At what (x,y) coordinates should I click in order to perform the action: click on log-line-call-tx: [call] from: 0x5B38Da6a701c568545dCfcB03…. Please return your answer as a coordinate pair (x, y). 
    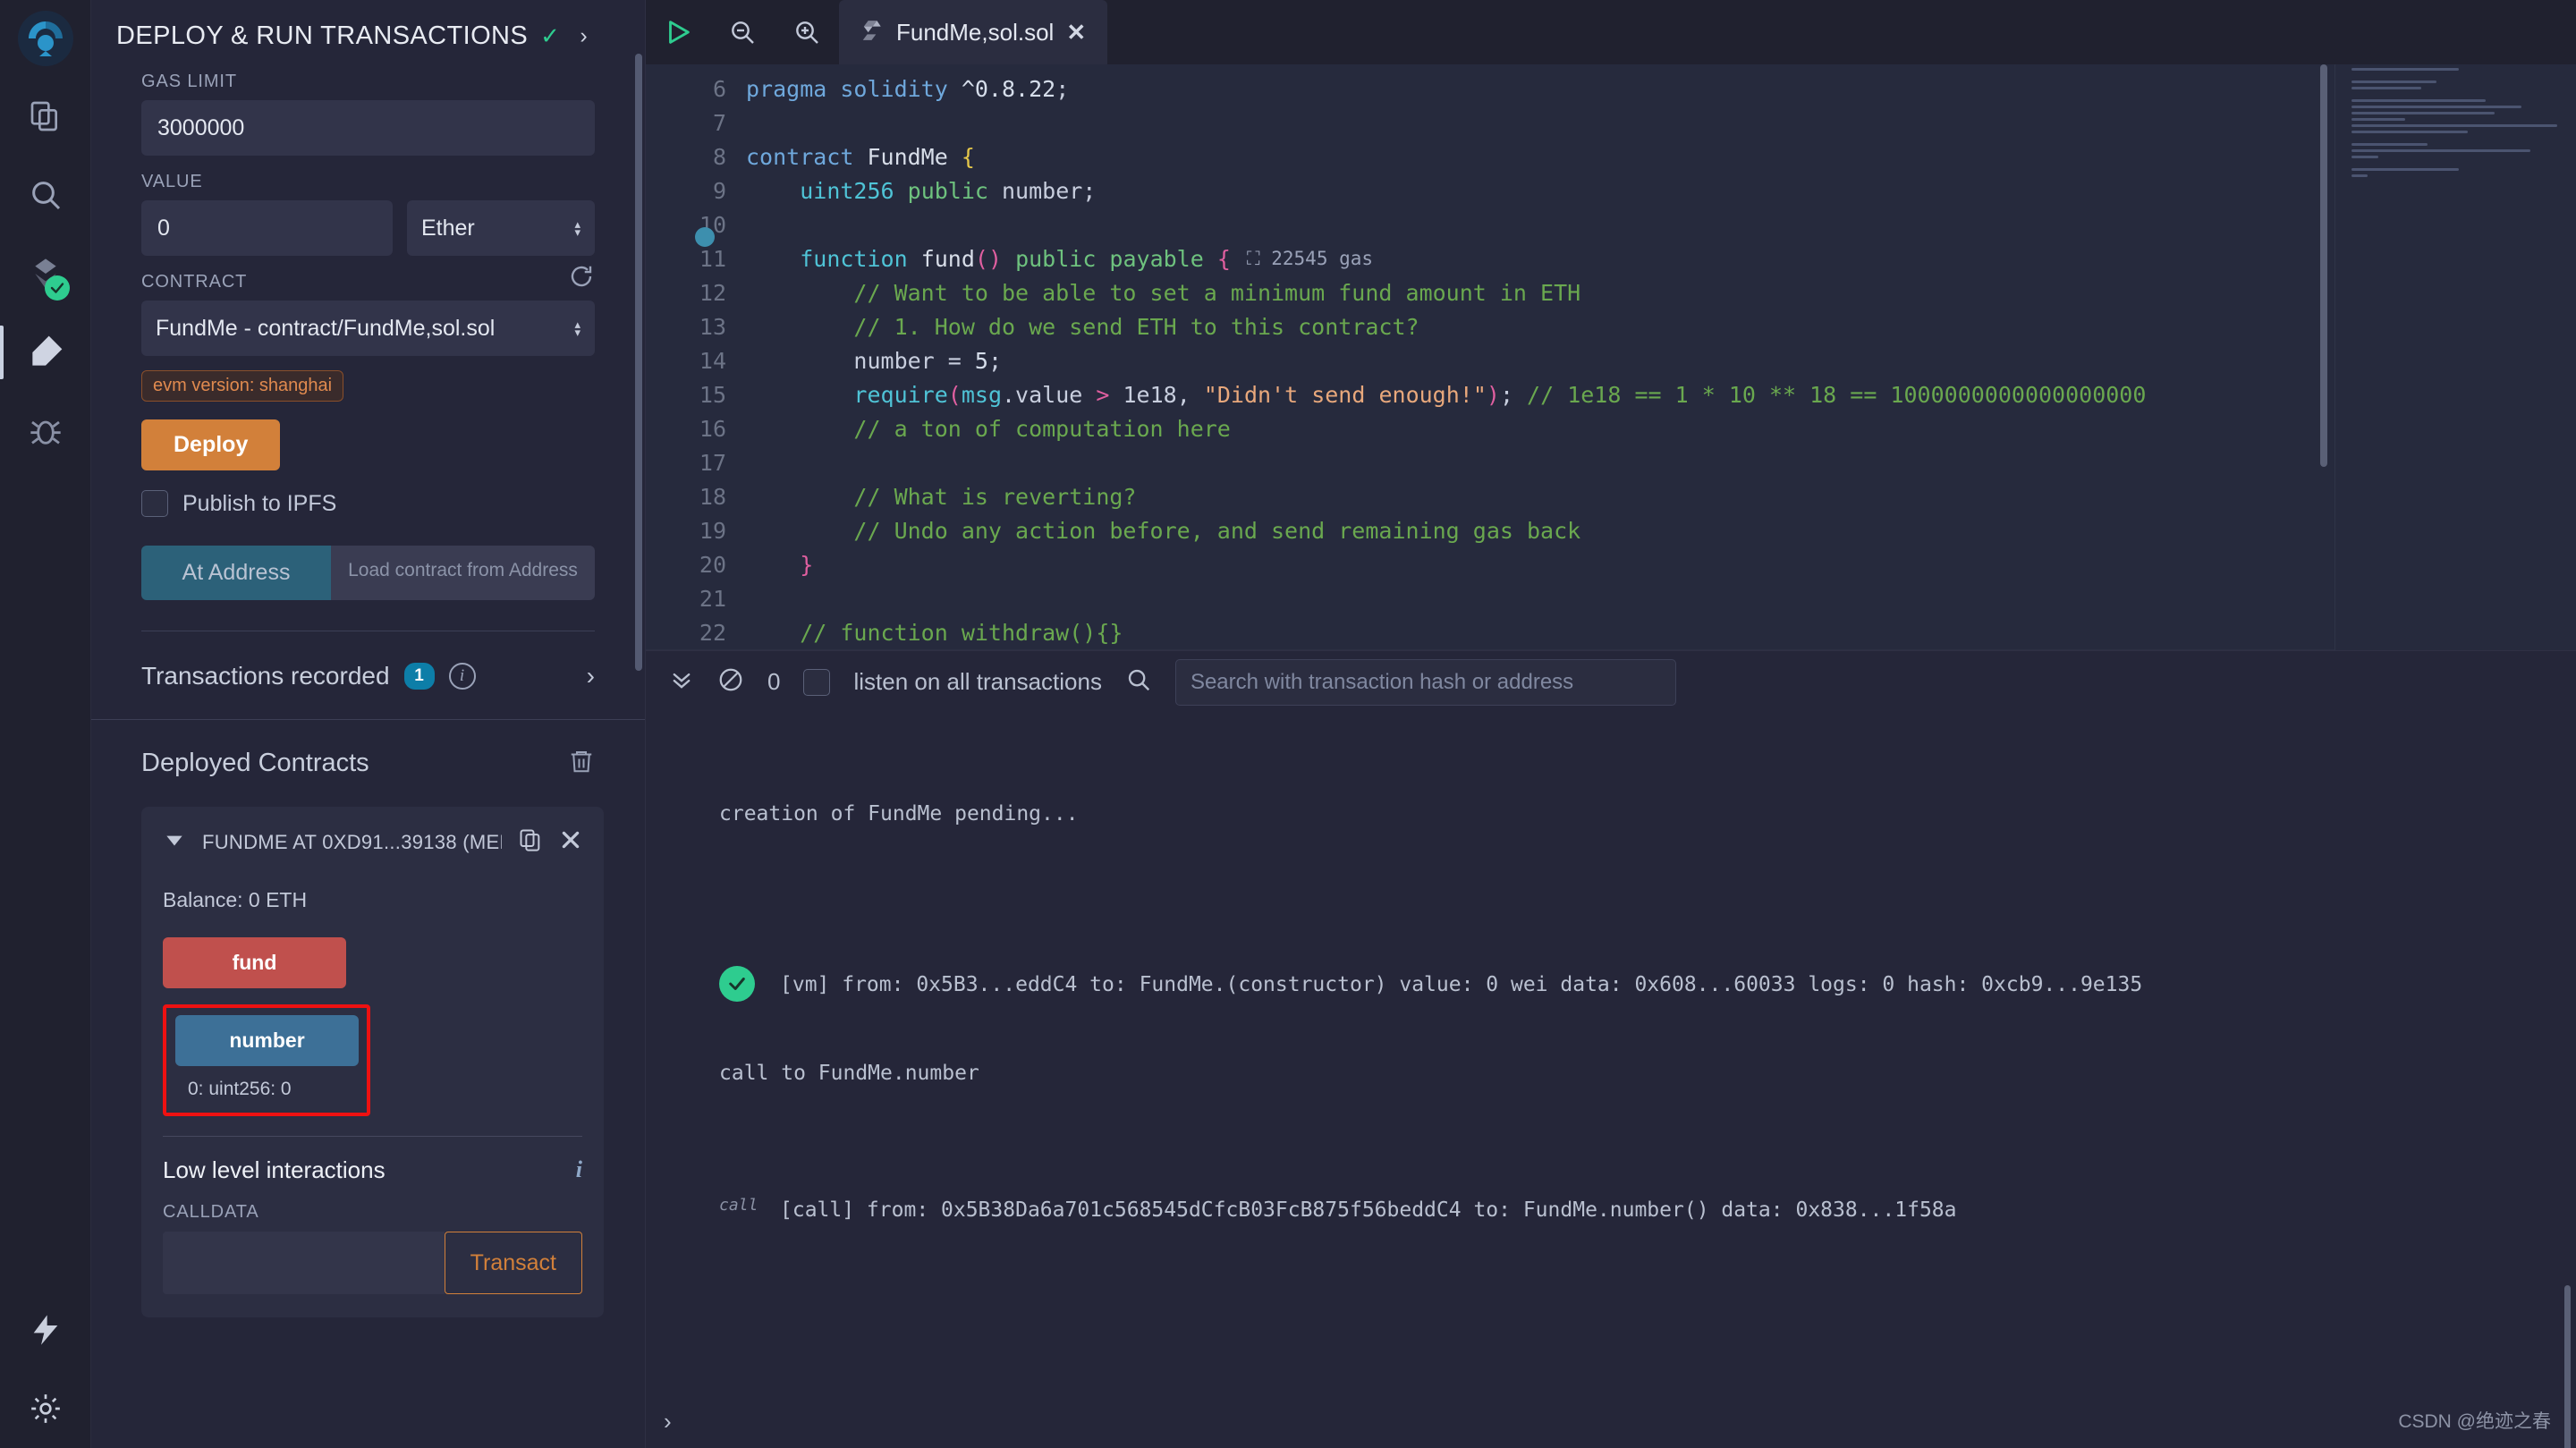
    Looking at the image, I should click on (1368, 1210).